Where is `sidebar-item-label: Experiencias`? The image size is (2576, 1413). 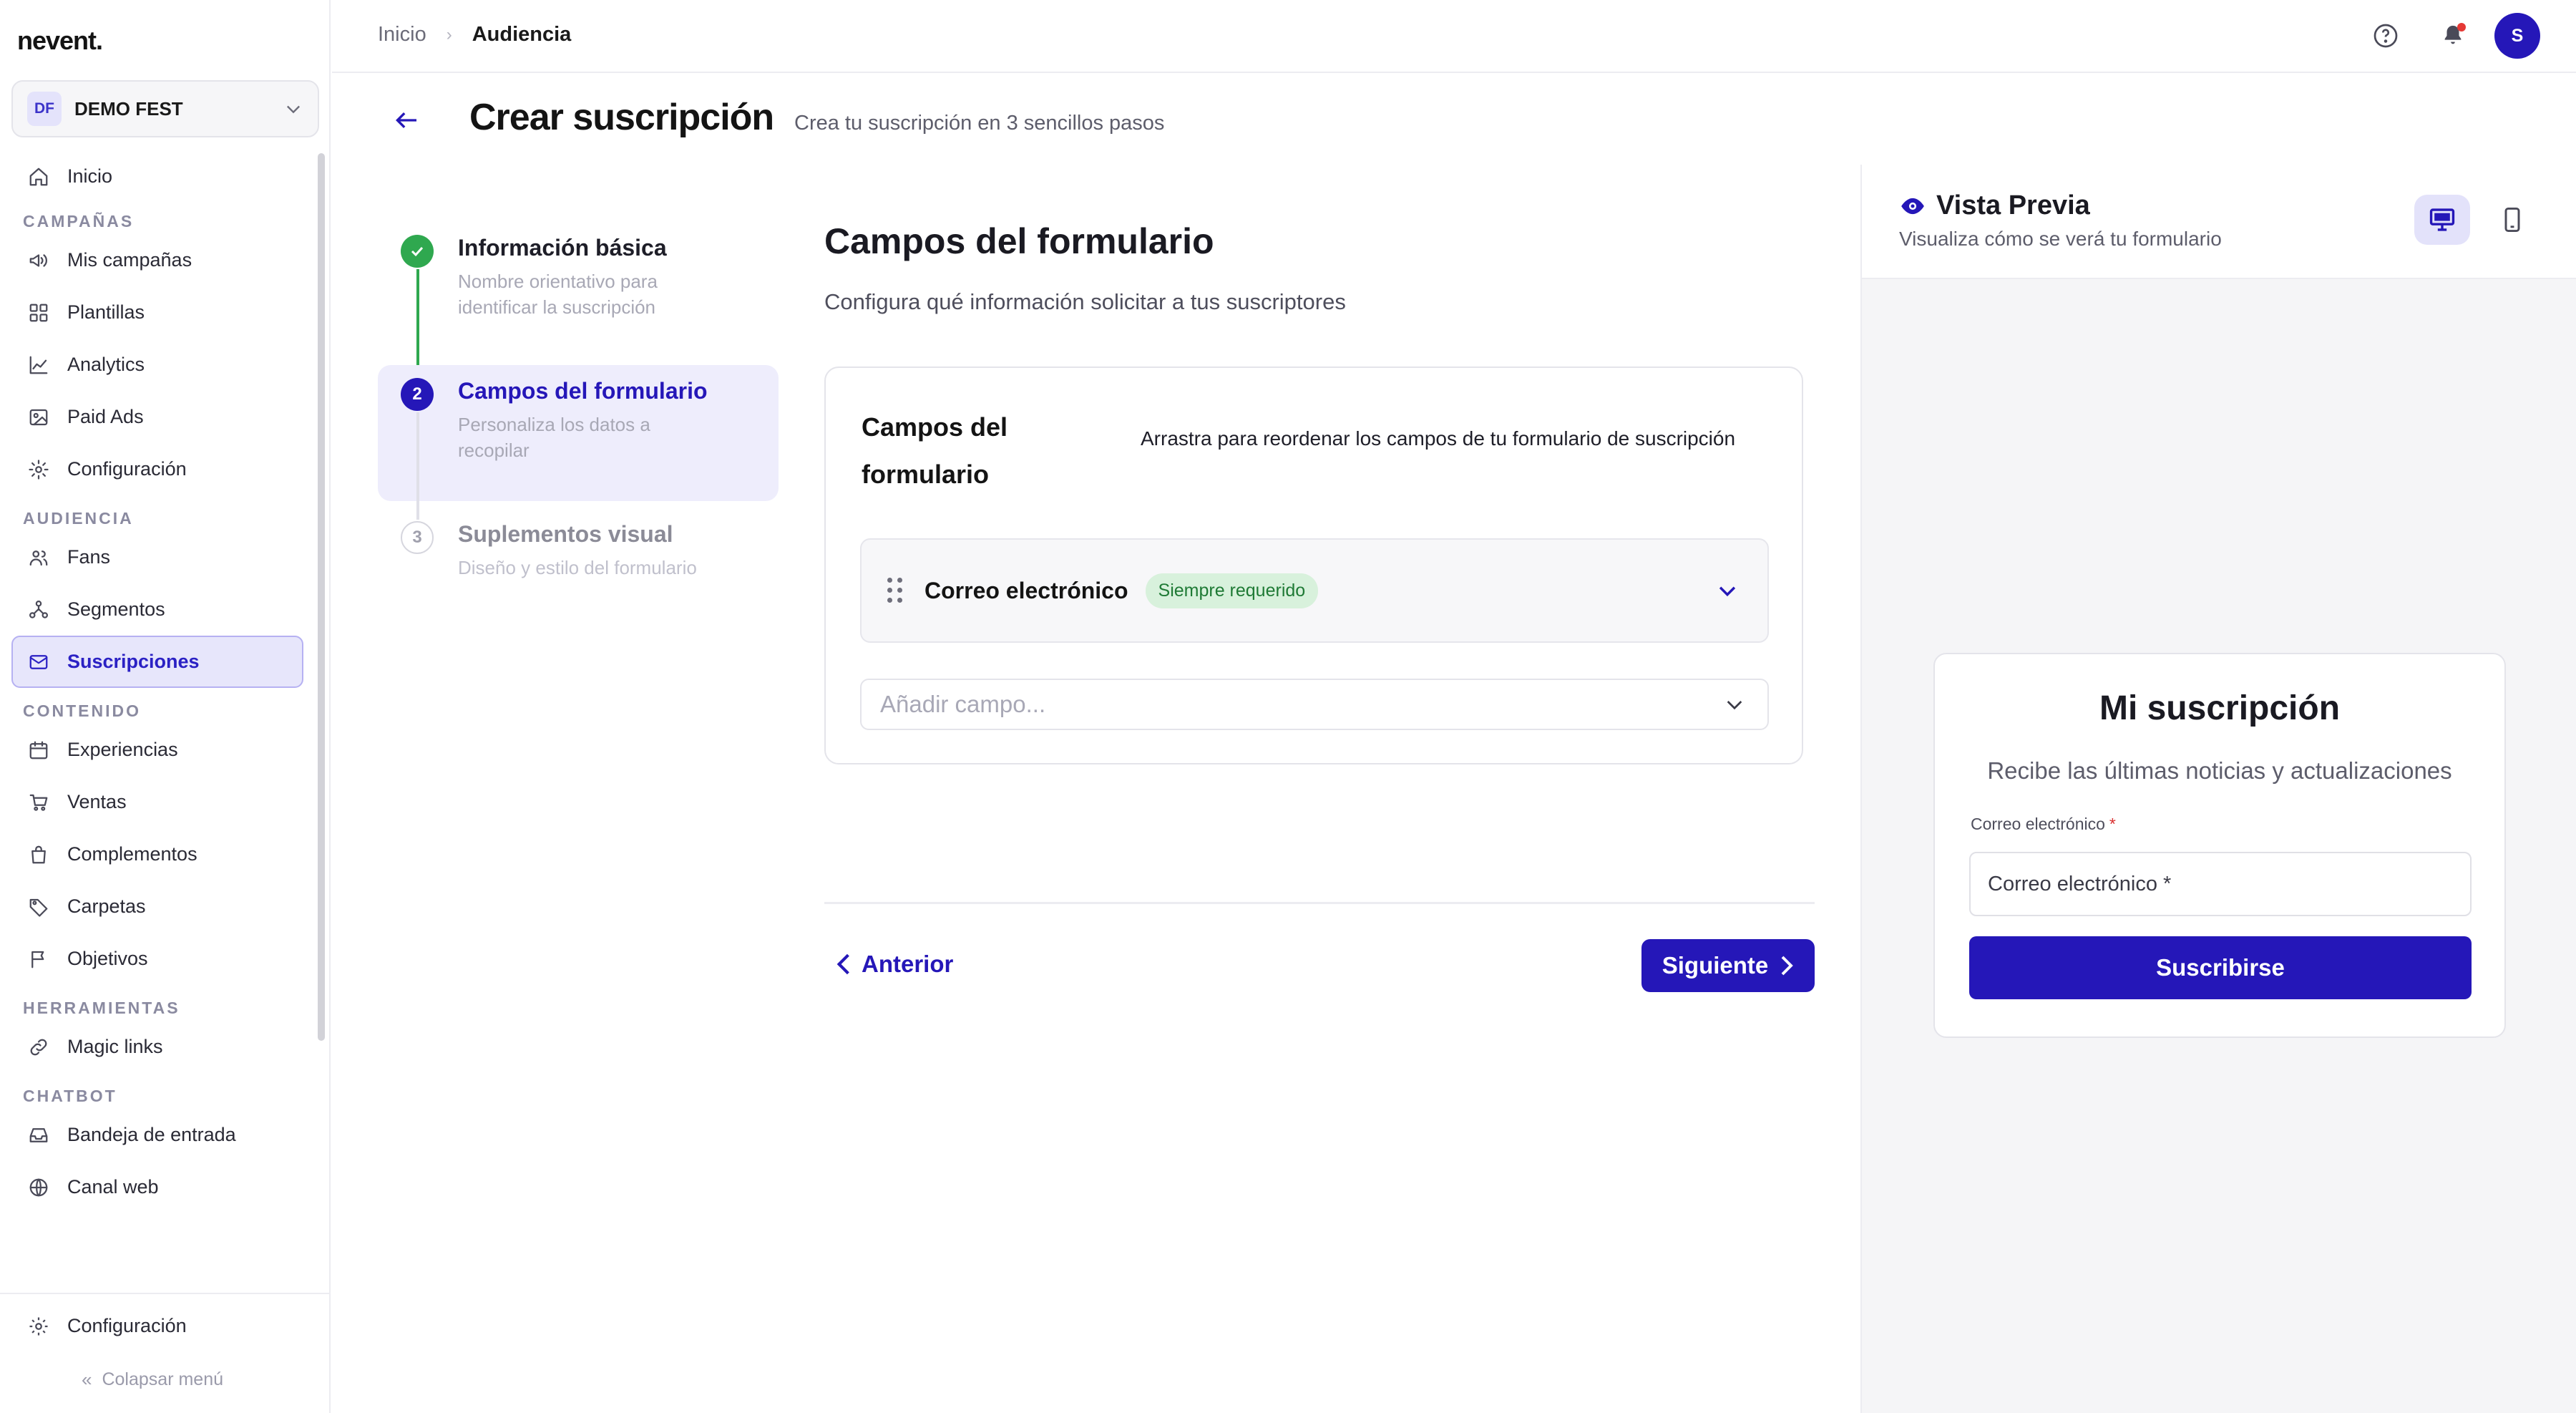
sidebar-item-label: Experiencias is located at coordinates (122, 749).